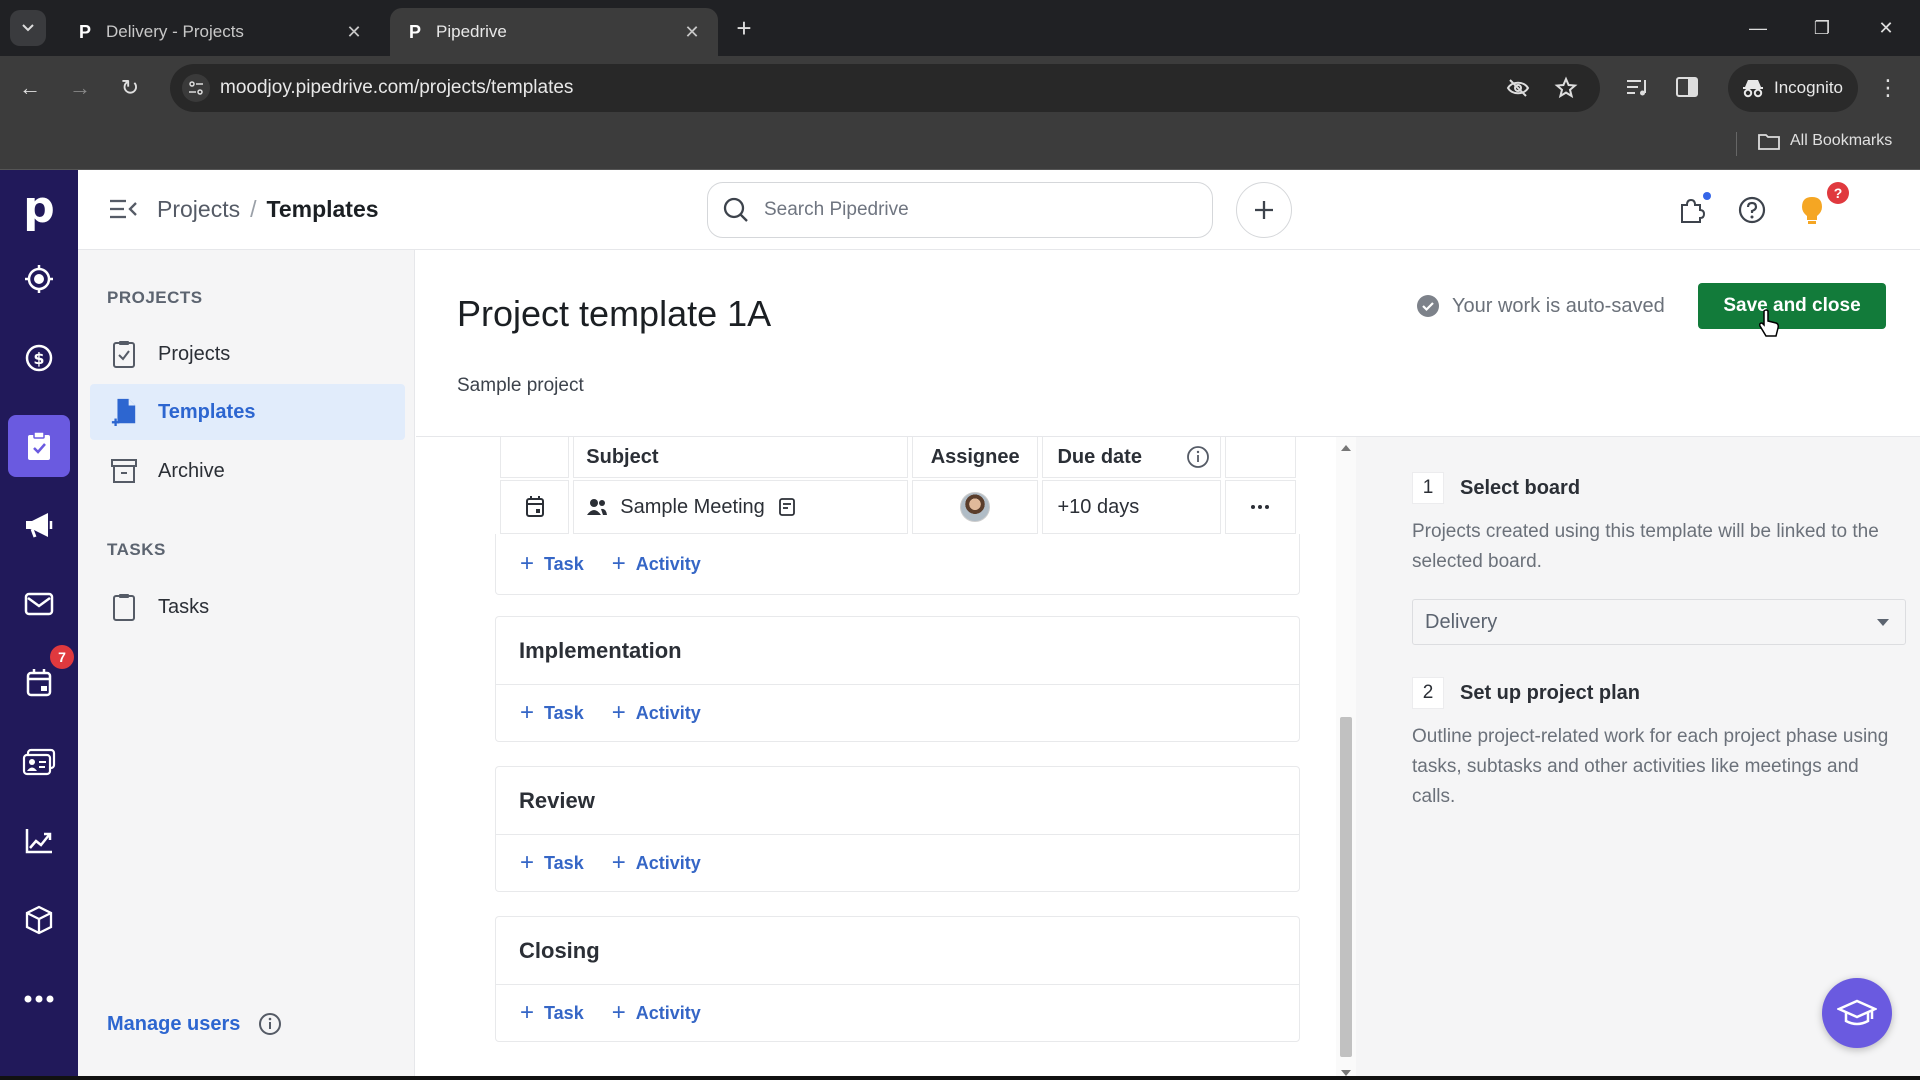  Describe the element at coordinates (1131, 457) in the screenshot. I see `column-header-due-date: Due date` at that location.